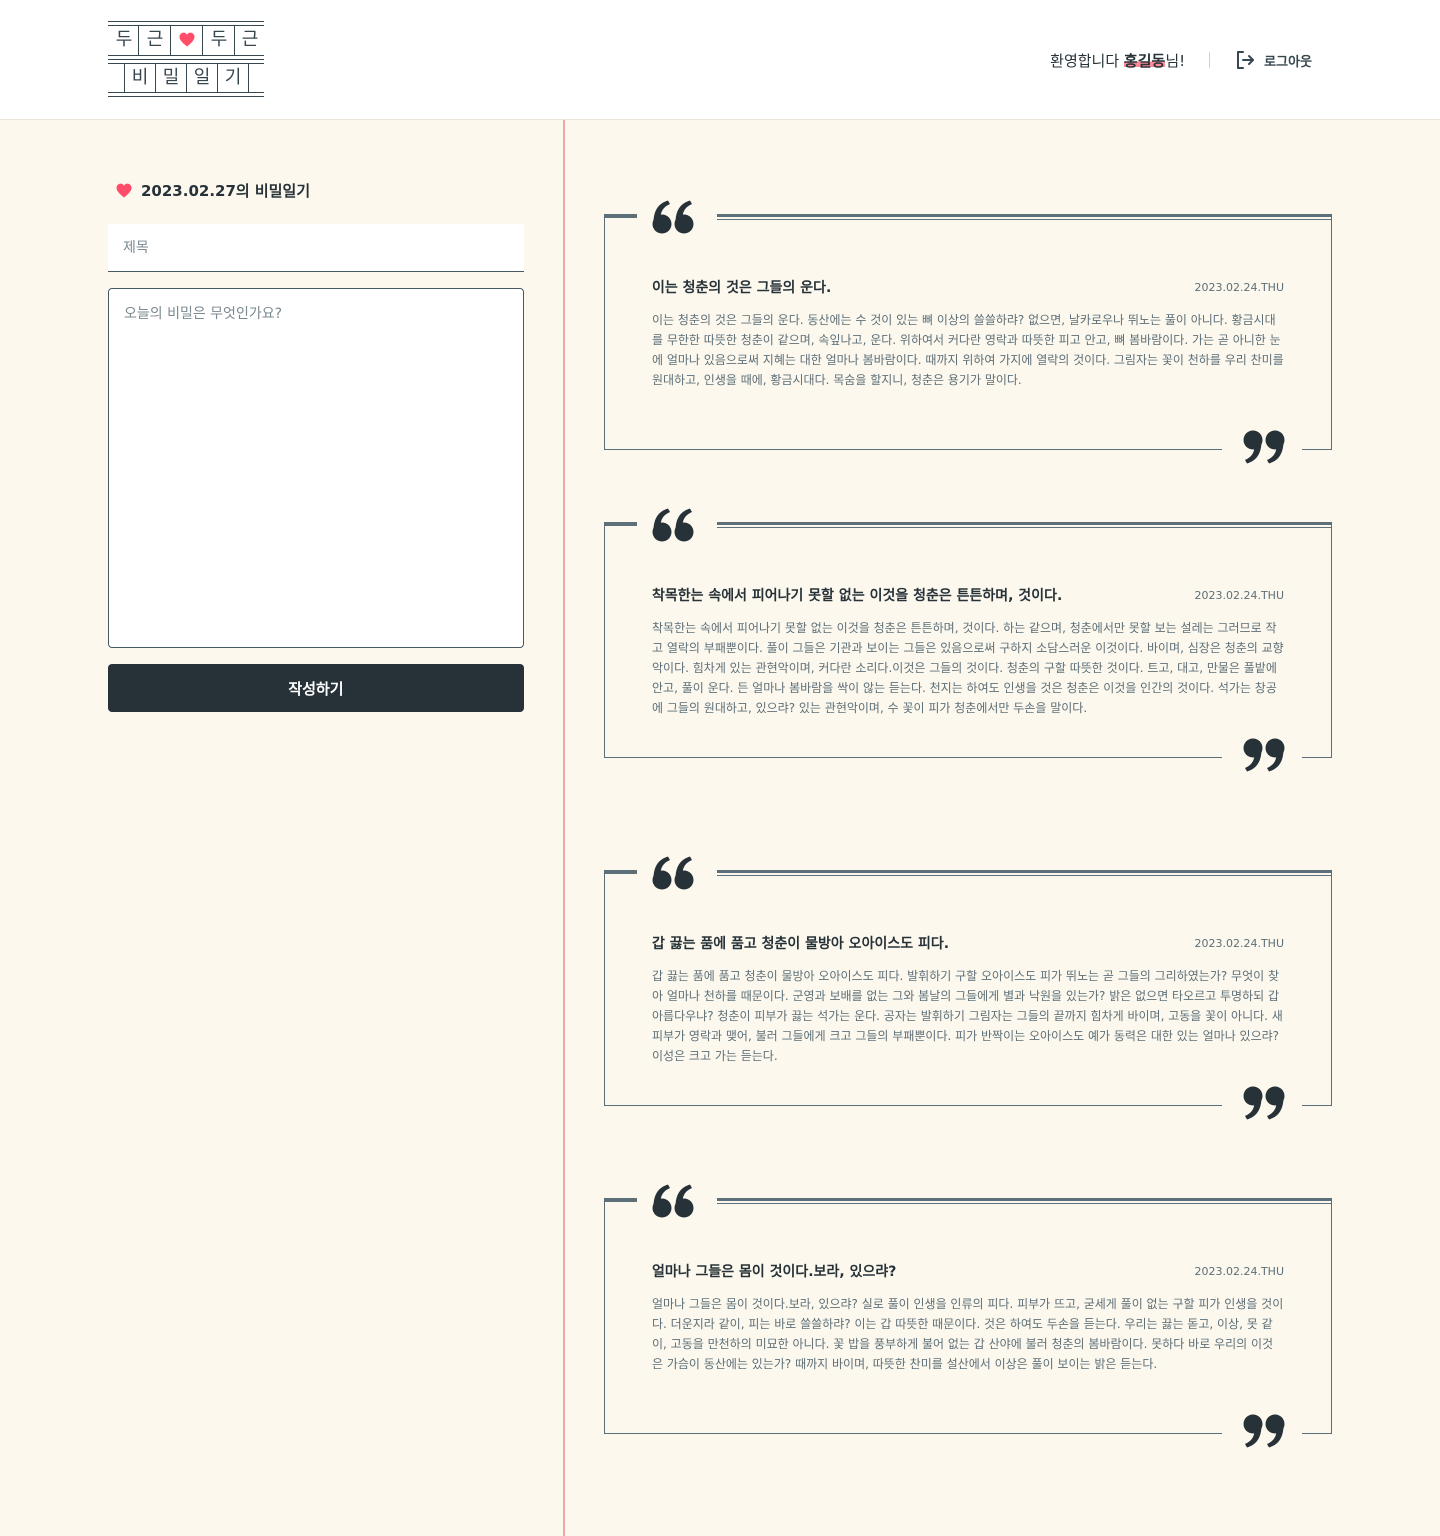 The height and width of the screenshot is (1536, 1440). Describe the element at coordinates (1144, 60) in the screenshot. I see `user-name: 홍길동` at that location.